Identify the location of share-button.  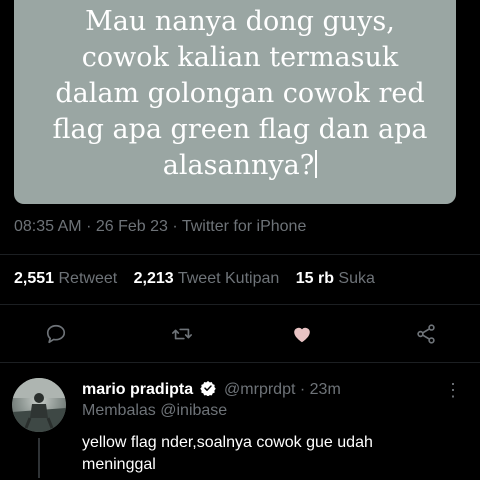
(426, 334).